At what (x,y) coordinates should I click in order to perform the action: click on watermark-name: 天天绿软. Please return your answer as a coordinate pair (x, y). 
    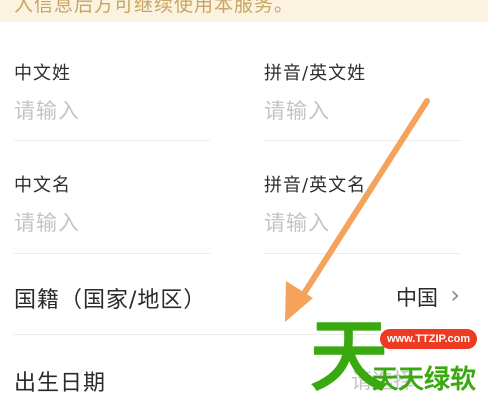
    Looking at the image, I should click on (424, 380).